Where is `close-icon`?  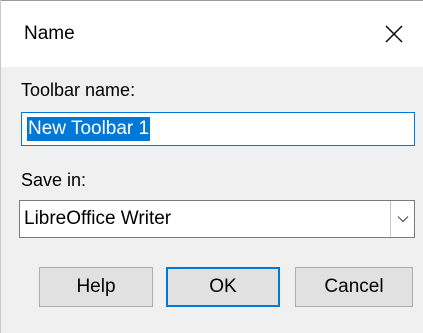
close-icon is located at coordinates (394, 34).